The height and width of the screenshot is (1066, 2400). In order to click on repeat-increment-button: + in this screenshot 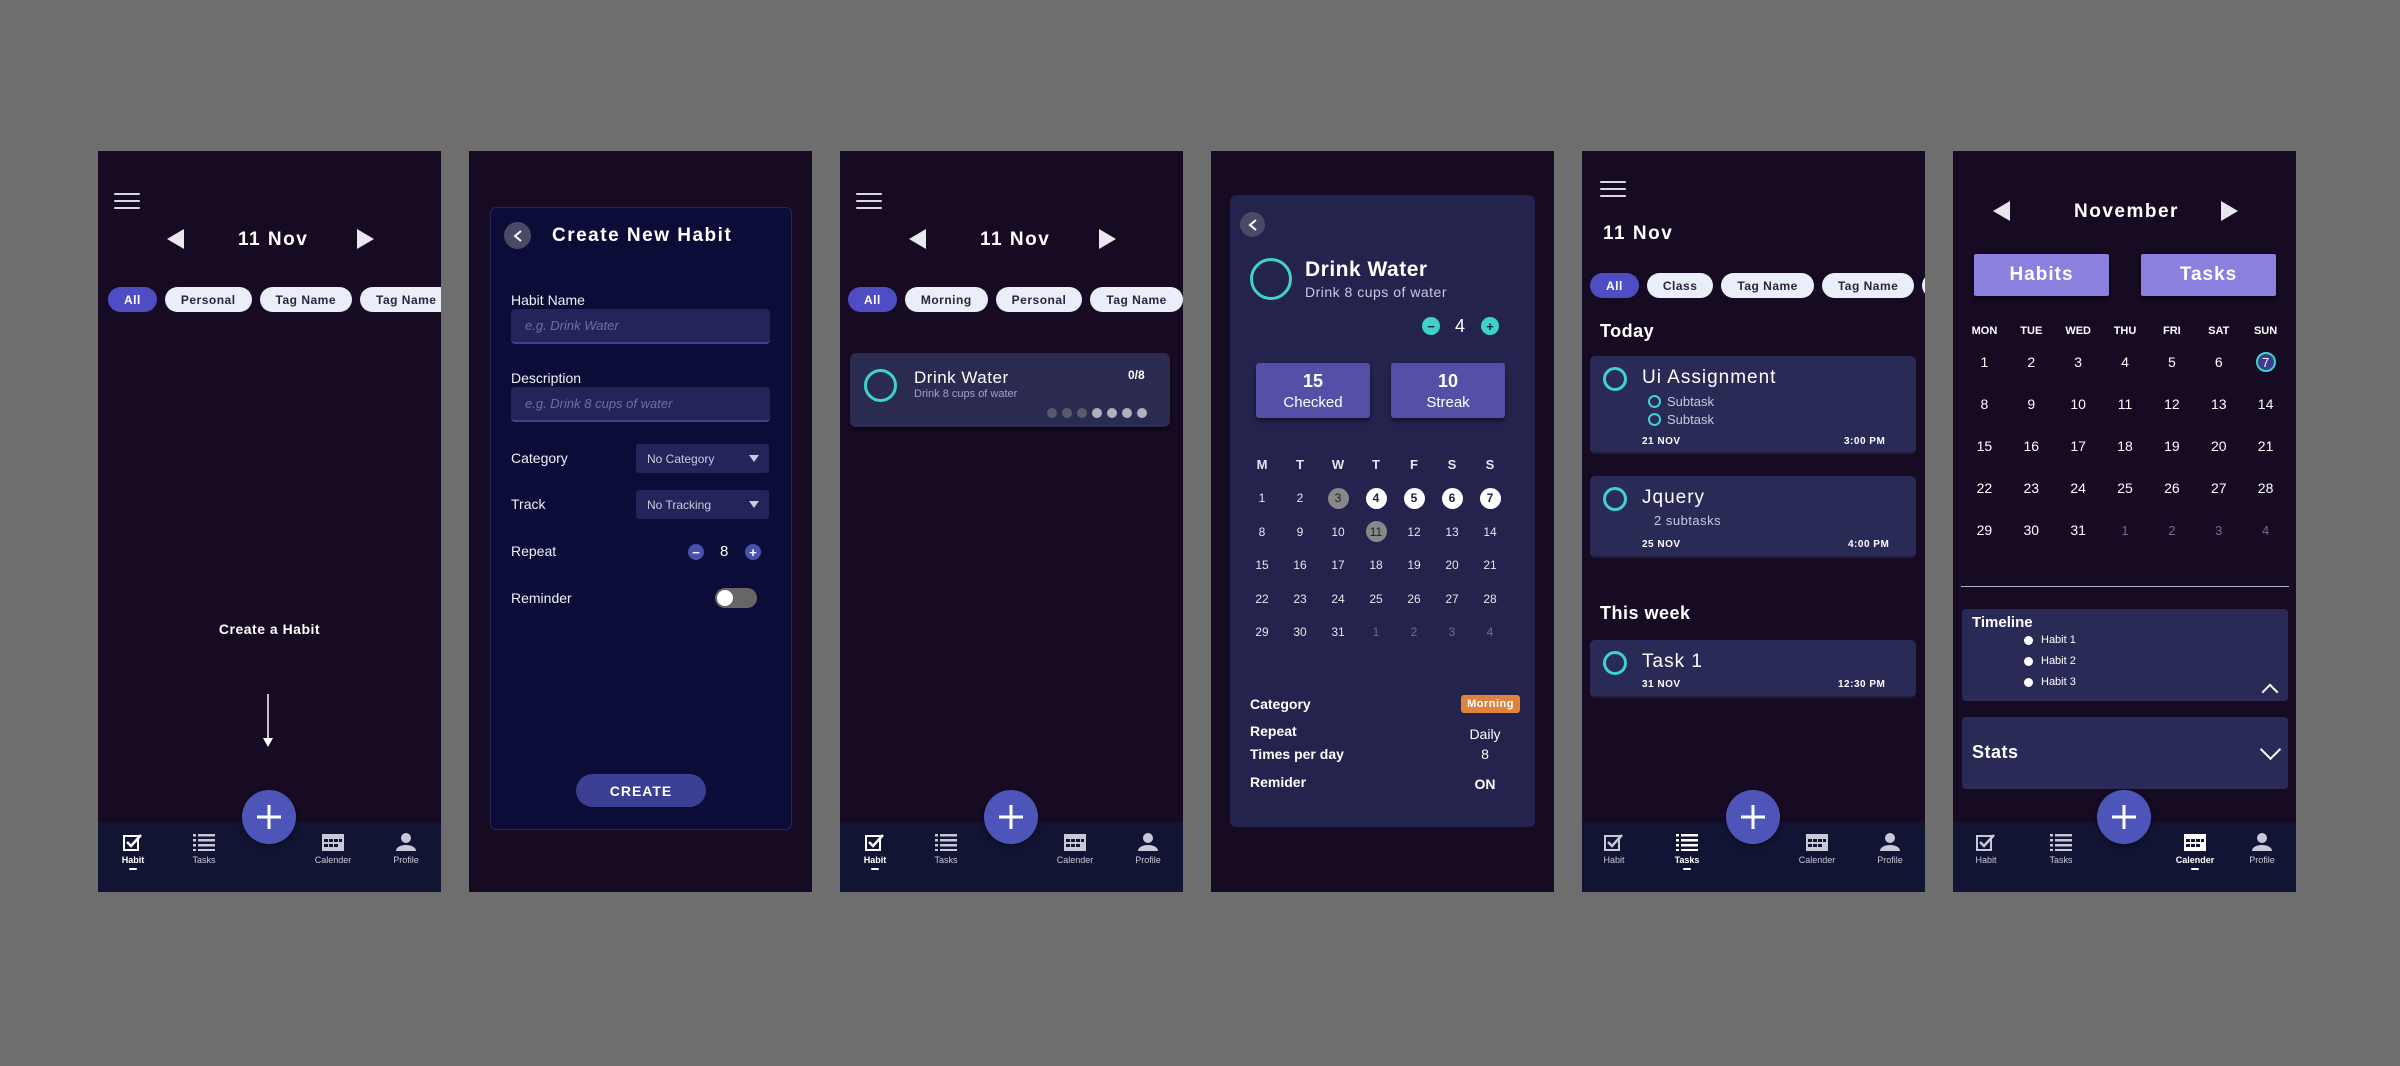, I will do `click(753, 552)`.